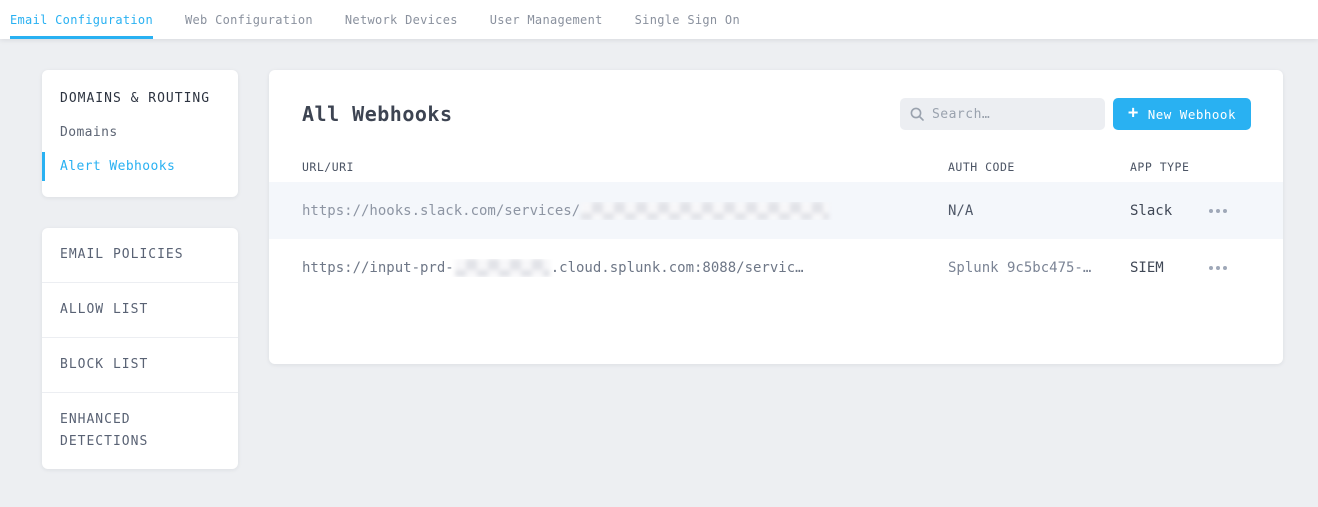 The width and height of the screenshot is (1318, 507). I want to click on url-prefix: https://input-prd-, so click(378, 267).